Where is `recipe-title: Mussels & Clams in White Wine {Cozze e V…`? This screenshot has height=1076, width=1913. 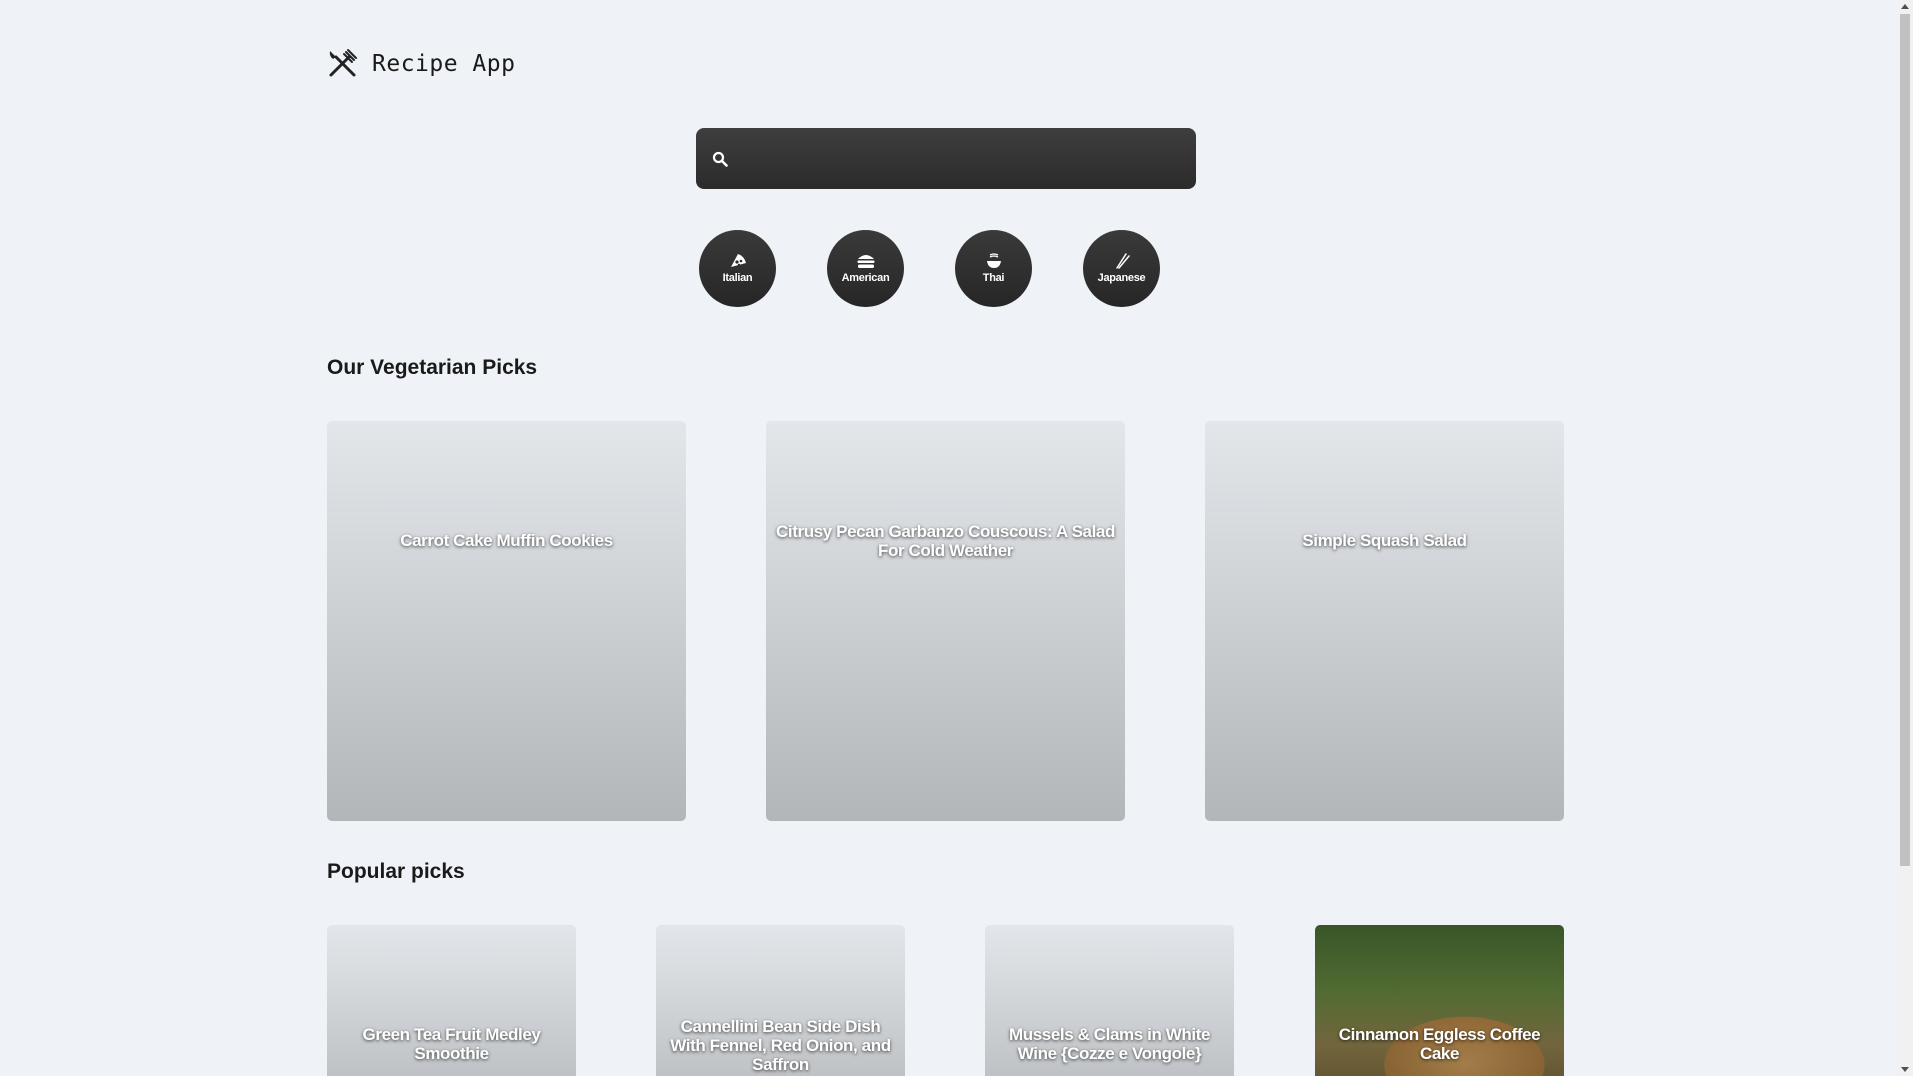
recipe-title: Mussels & Clams in White Wine {Cozze e V… is located at coordinates (1109, 1044).